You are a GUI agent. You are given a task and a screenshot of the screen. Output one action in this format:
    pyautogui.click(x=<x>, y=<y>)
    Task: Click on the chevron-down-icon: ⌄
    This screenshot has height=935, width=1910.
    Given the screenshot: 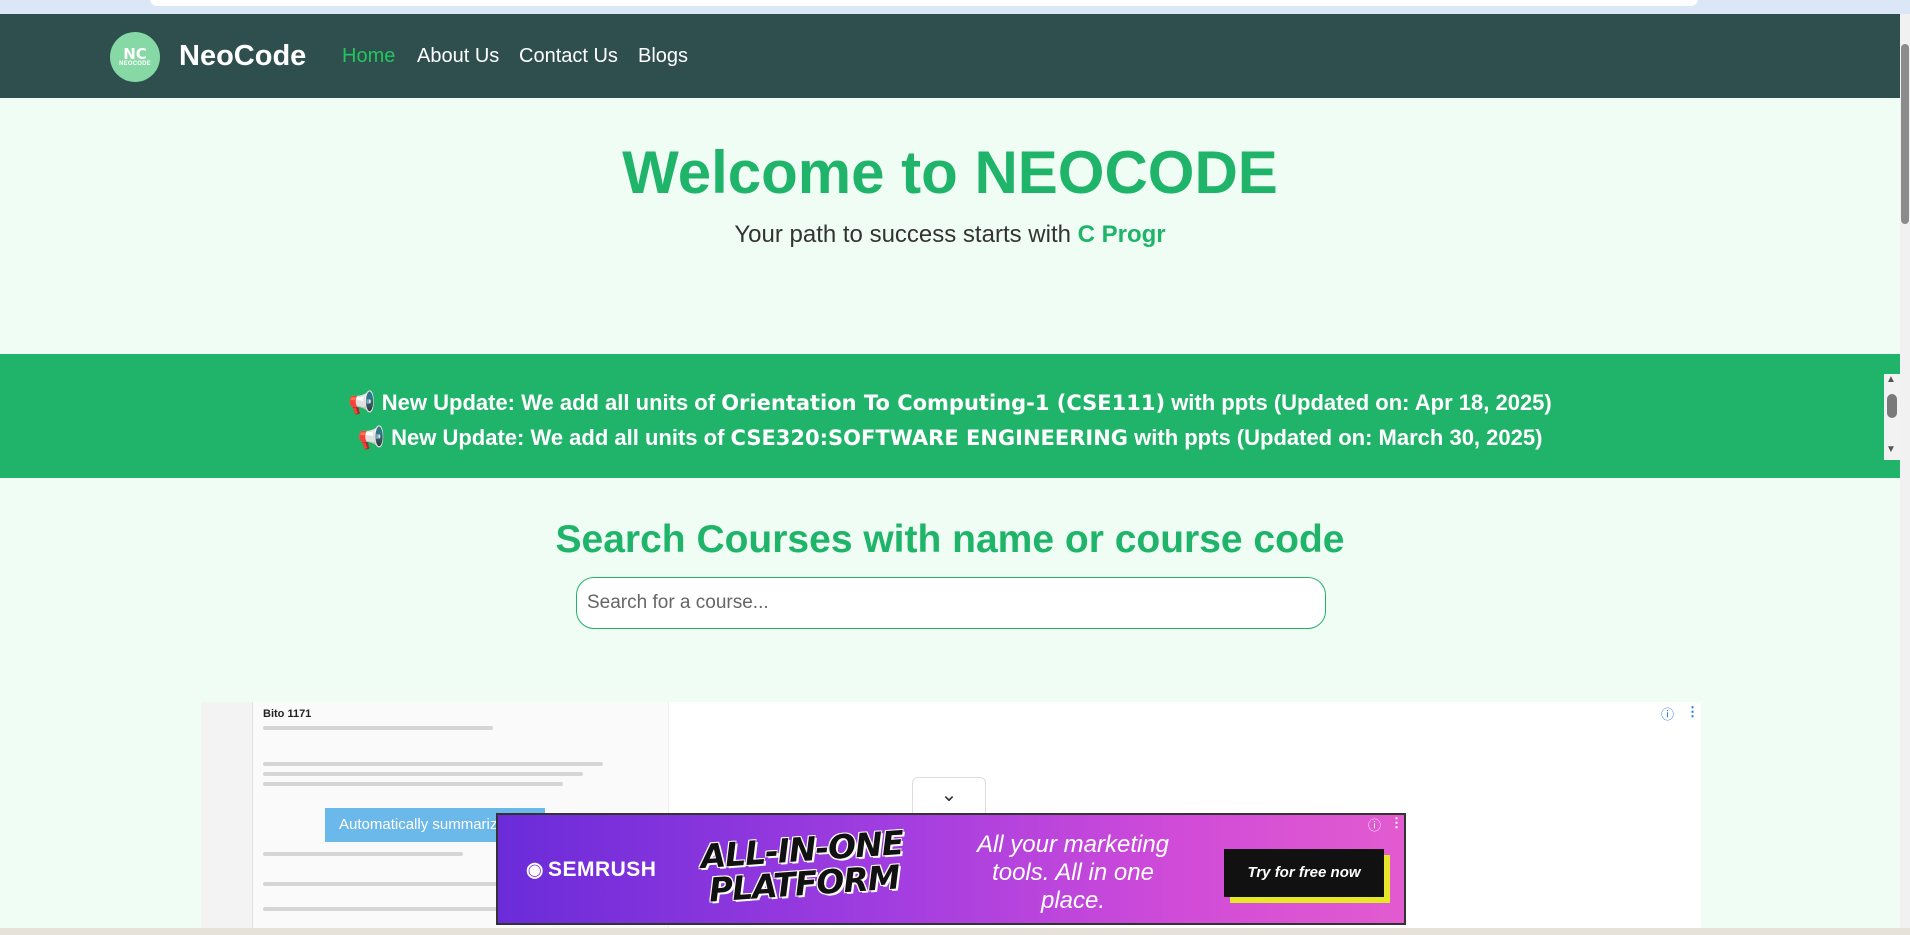 What is the action you would take?
    pyautogui.click(x=949, y=795)
    